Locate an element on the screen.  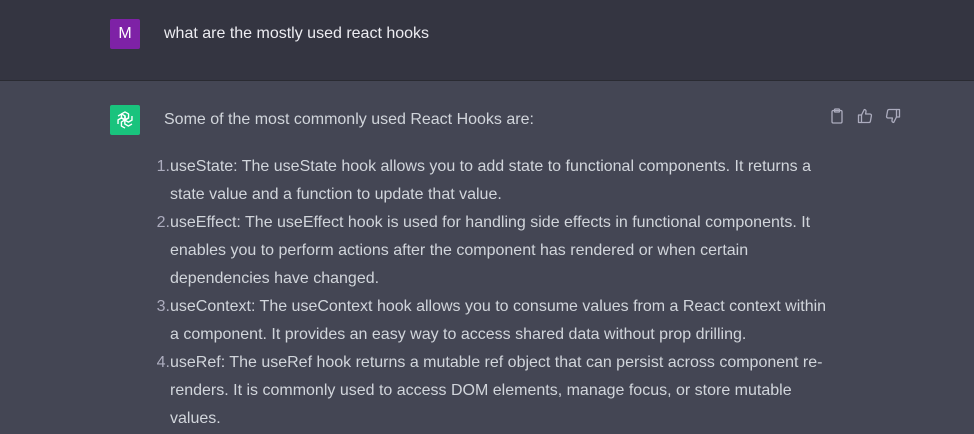
assistant-avatar is located at coordinates (125, 120).